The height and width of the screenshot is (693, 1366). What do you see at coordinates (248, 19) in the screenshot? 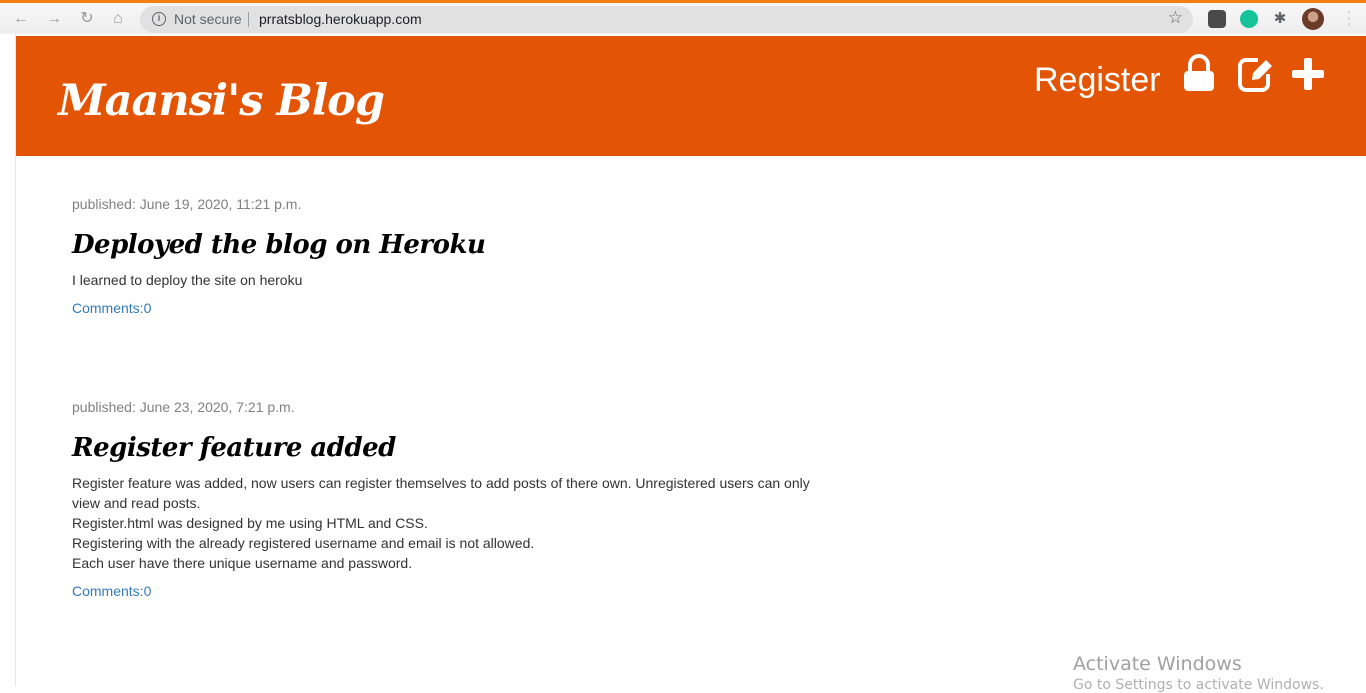
I see `url-divider` at bounding box center [248, 19].